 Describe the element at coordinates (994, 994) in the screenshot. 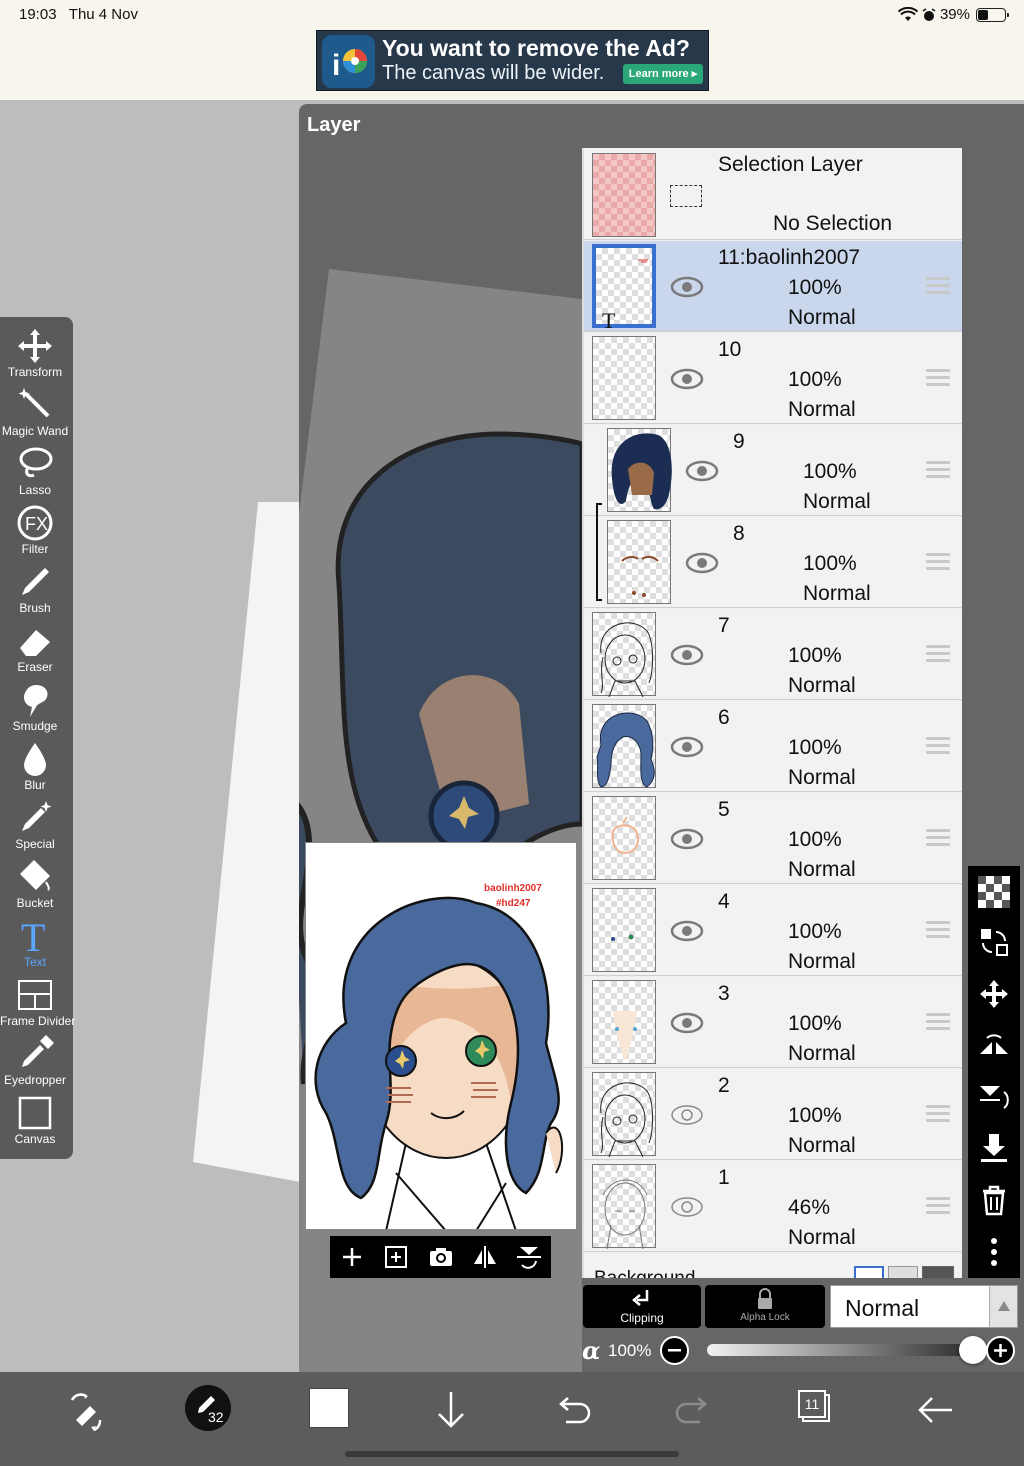

I see `move-icon` at that location.